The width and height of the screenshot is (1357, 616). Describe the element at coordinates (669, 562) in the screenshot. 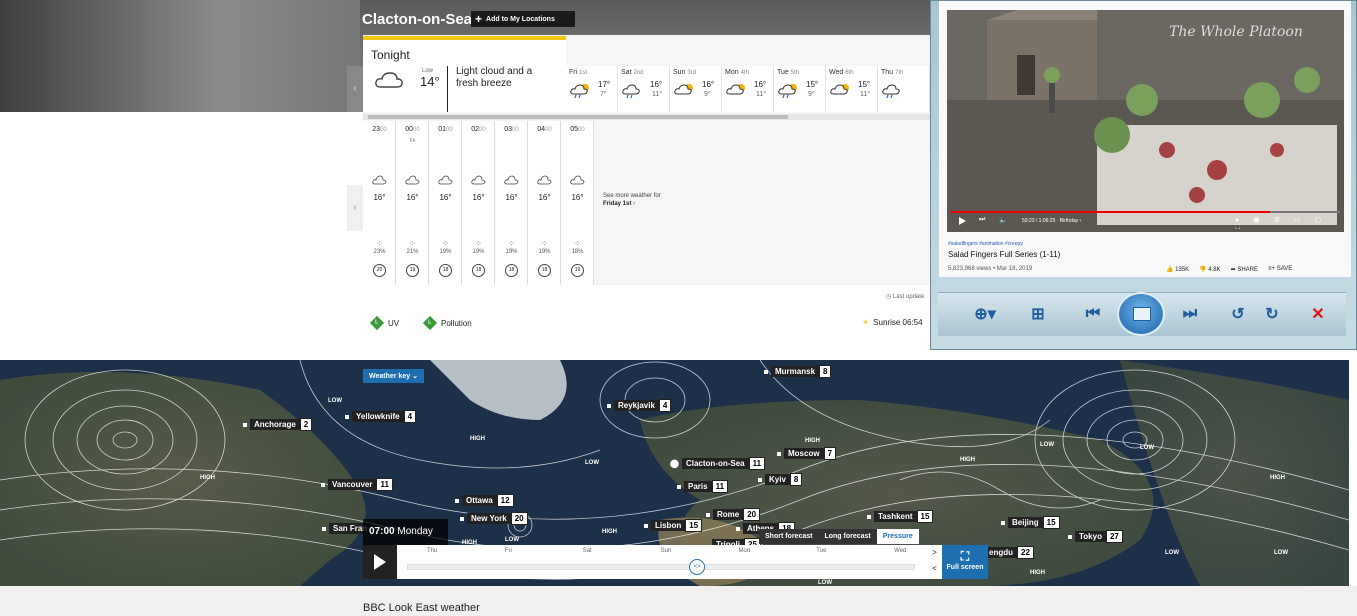

I see `timeline: Thu Fri Sat Sun Mon Tue Wed <>` at that location.